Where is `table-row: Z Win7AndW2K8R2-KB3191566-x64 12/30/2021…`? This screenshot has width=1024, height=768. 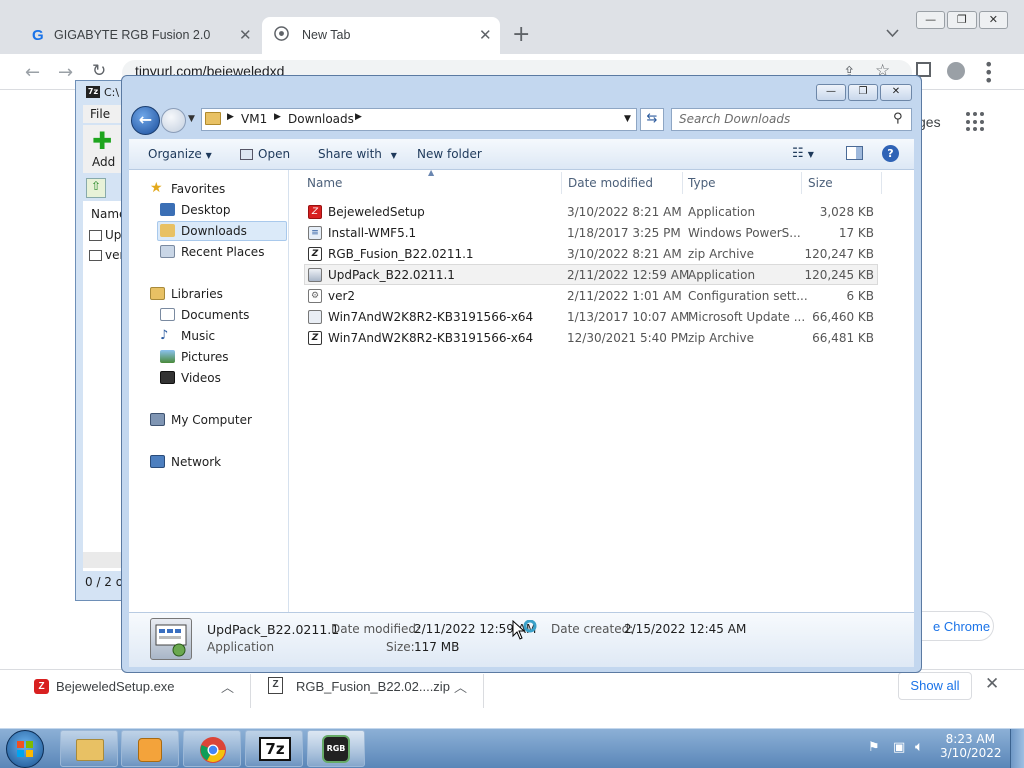 table-row: Z Win7AndW2K8R2-KB3191566-x64 12/30/2021… is located at coordinates (590, 338).